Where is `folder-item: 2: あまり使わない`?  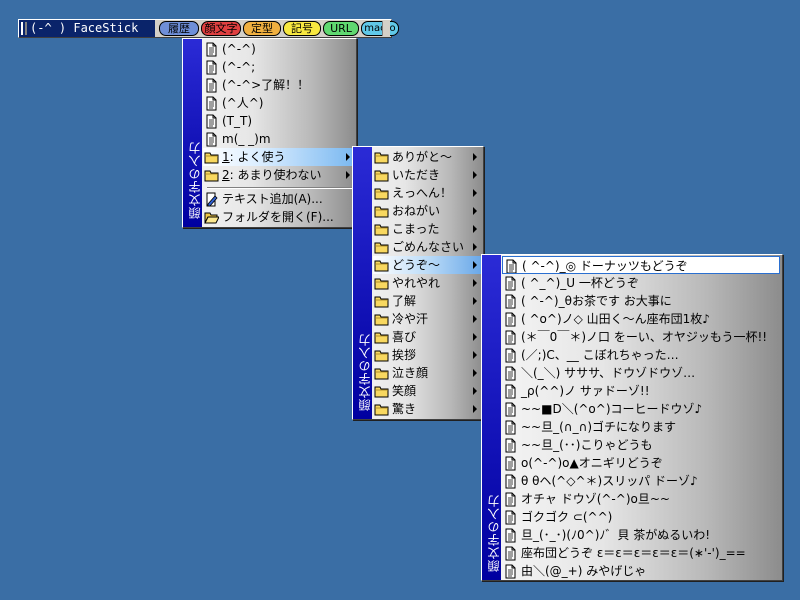
folder-item: 2: あまり使わない is located at coordinates (278, 175).